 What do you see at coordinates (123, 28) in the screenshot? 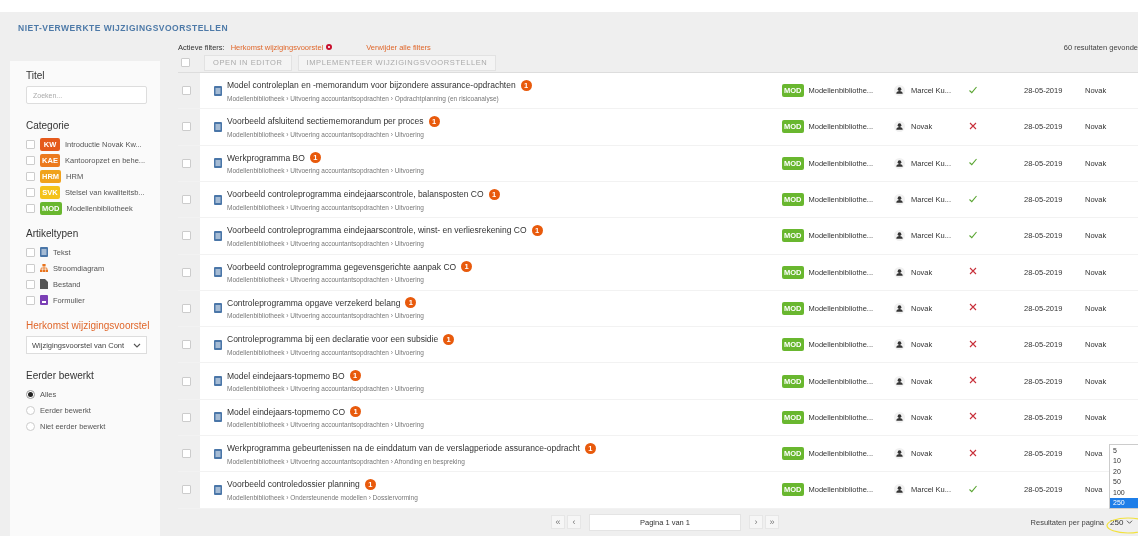
I see `page-title: NIET-VERWERKTE WIJZIGINGSVOORSTELLEN` at bounding box center [123, 28].